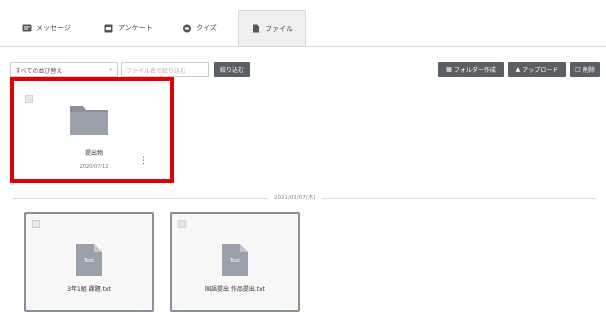 This screenshot has height=312, width=606. I want to click on file-card: Text 国語提出 作品提出.txt, so click(235, 262).